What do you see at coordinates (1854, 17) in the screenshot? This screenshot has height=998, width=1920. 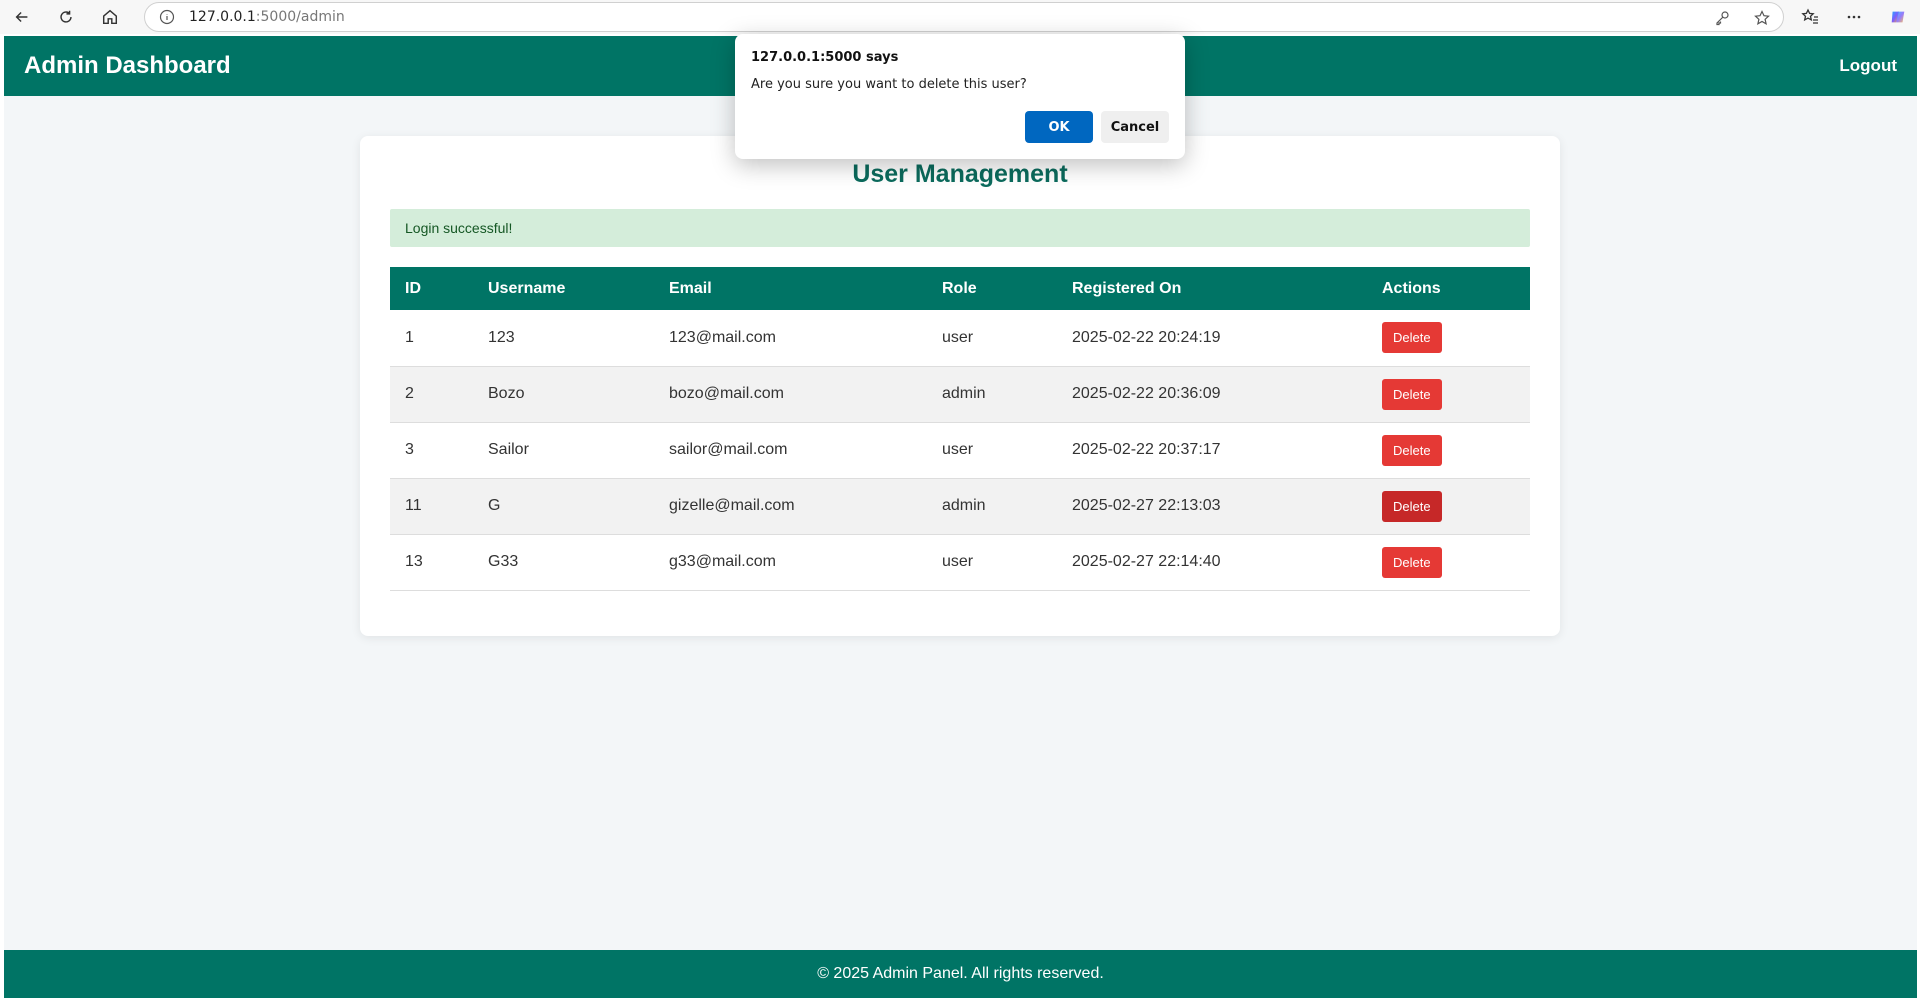 I see `more-options-icon` at bounding box center [1854, 17].